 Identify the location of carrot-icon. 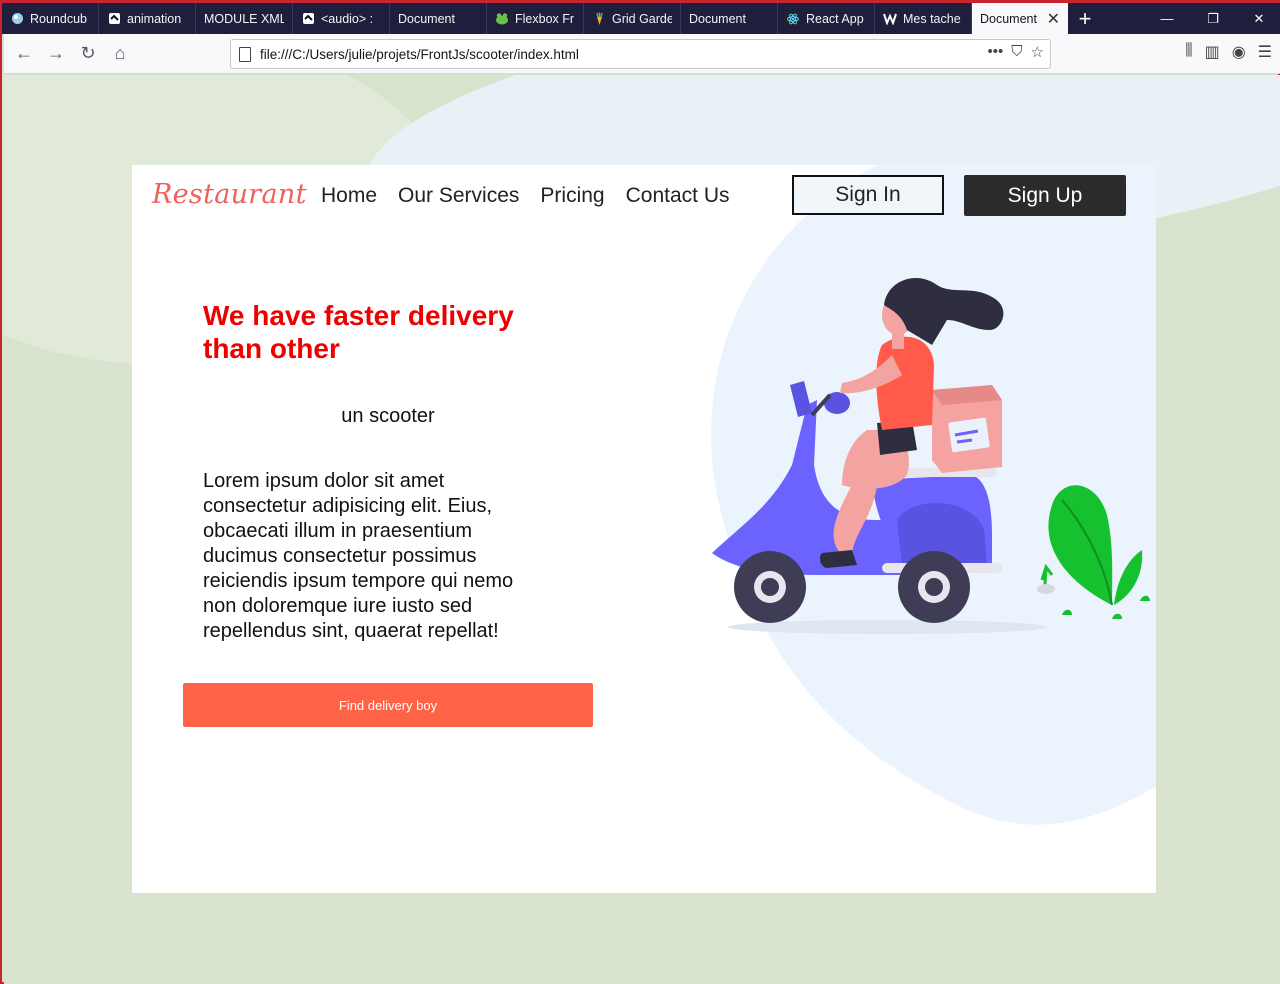
(599, 19).